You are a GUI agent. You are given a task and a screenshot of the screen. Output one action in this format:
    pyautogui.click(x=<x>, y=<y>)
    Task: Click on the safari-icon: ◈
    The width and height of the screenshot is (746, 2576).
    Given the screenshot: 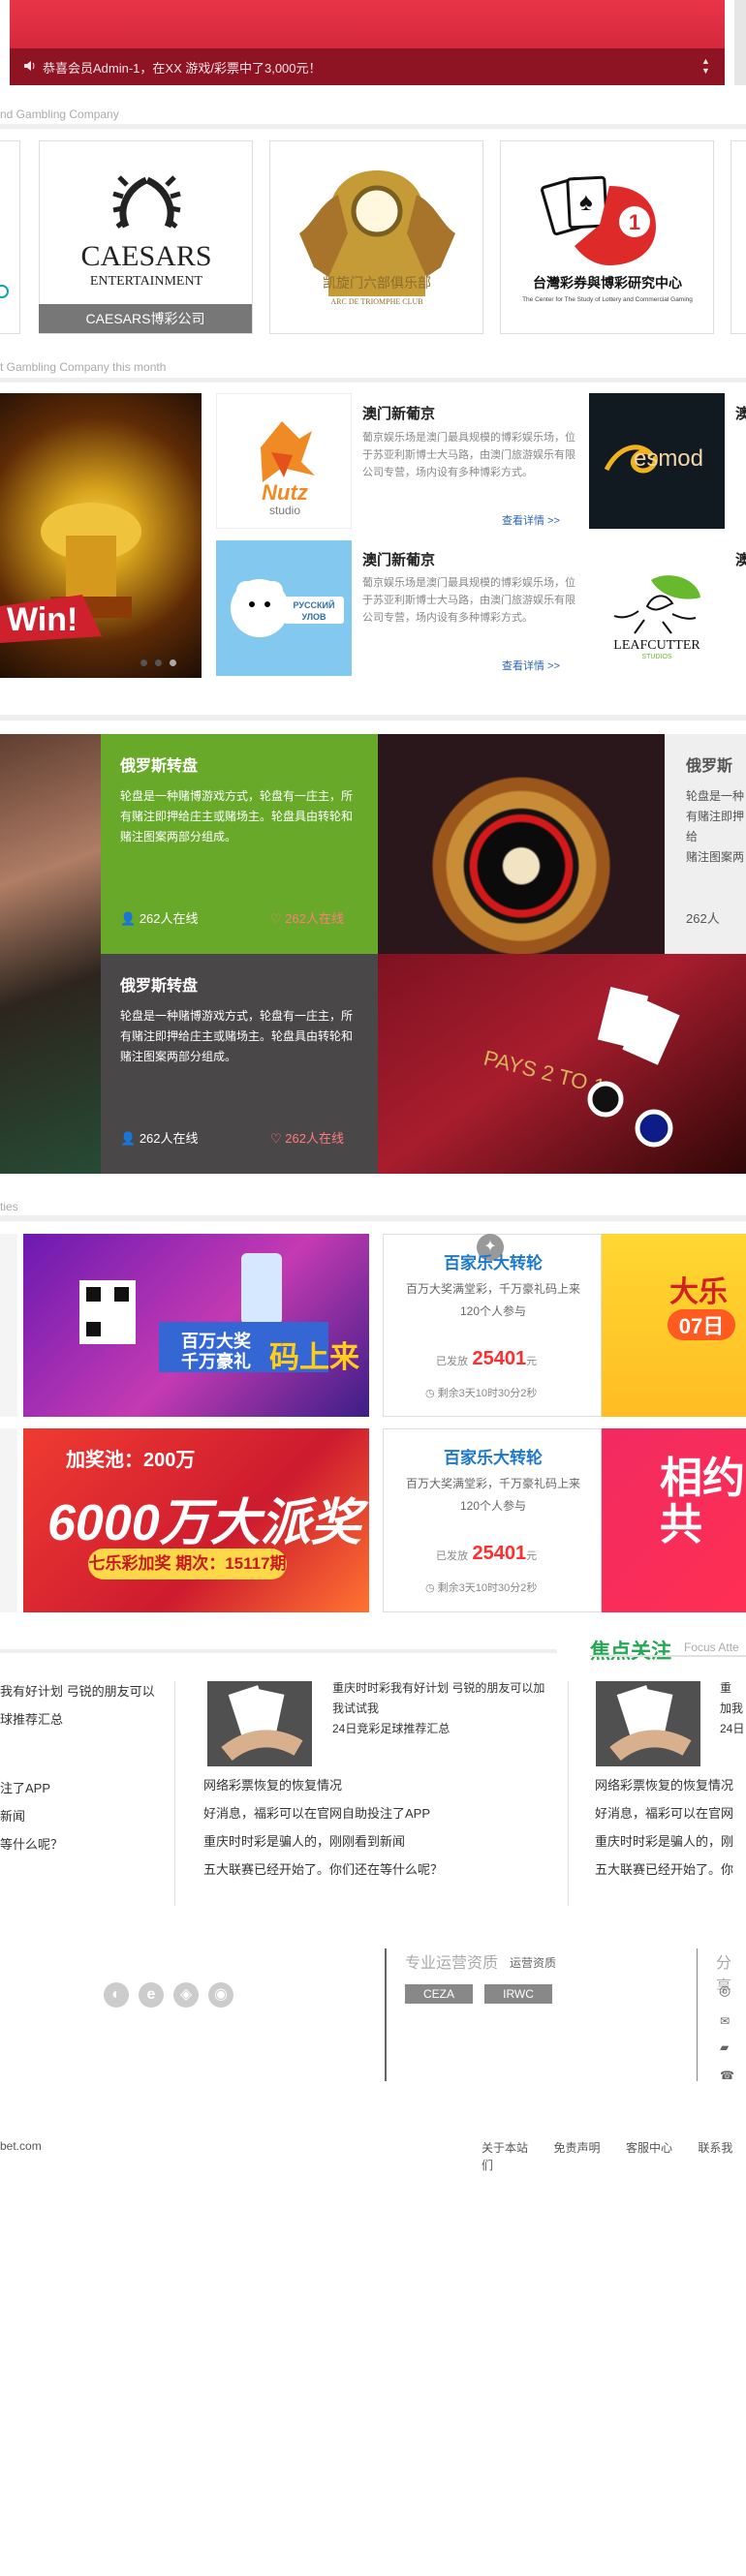 What is the action you would take?
    pyautogui.click(x=186, y=1995)
    